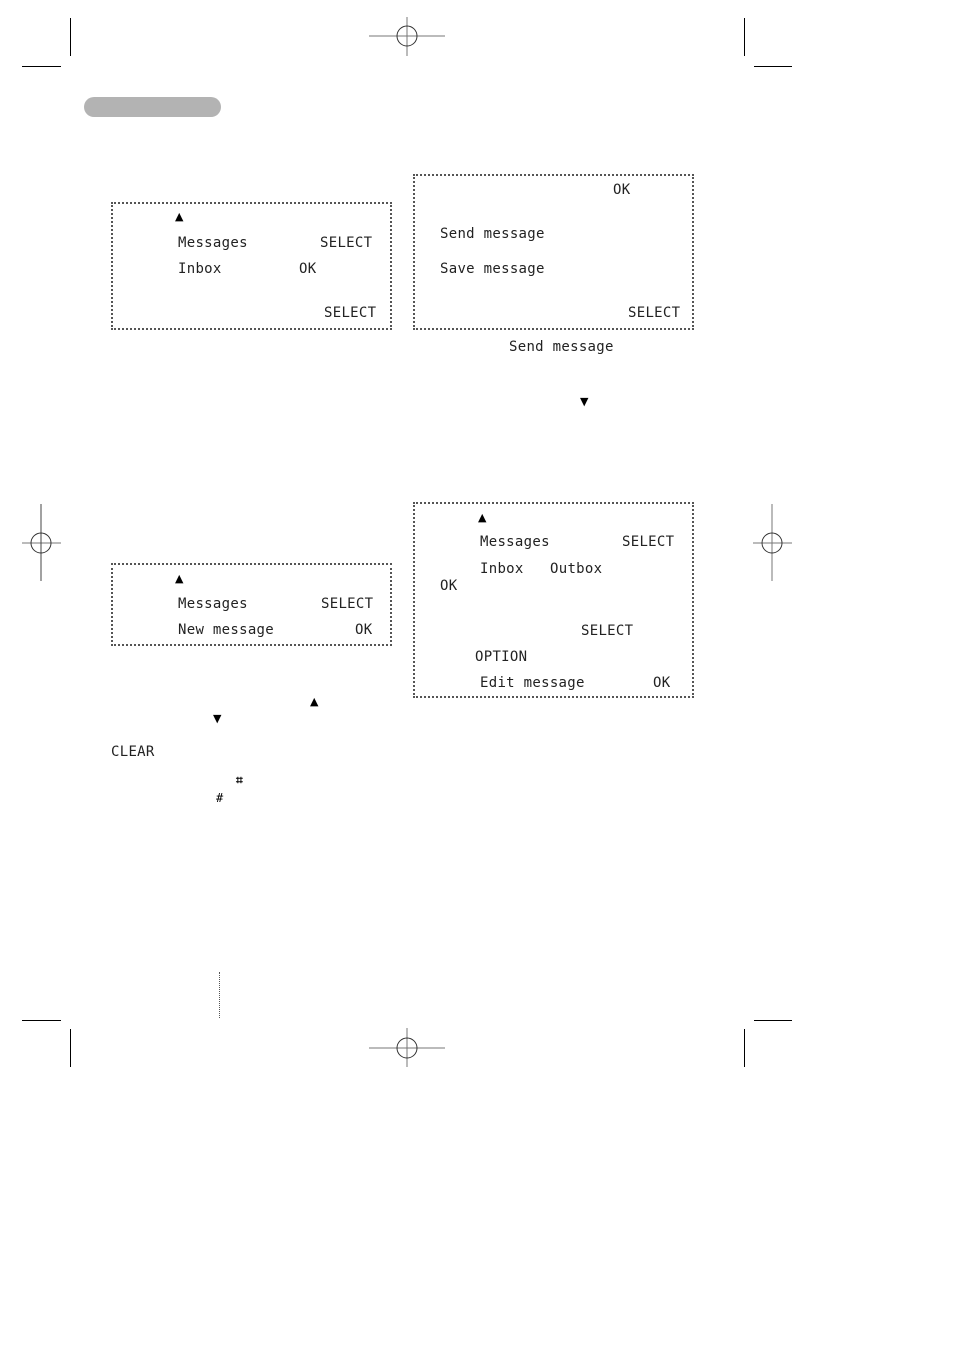 The image size is (954, 1351). I want to click on crop-mark-bottom-right-horizontal, so click(773, 1020).